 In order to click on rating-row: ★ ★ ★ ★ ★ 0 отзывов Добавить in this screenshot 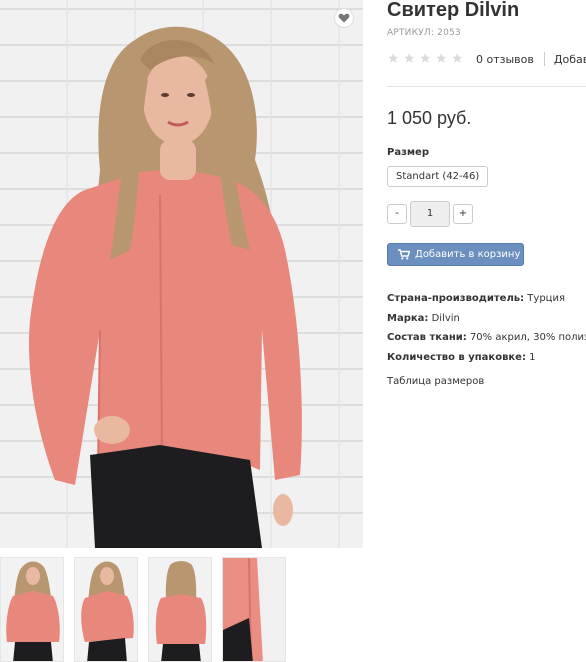, I will do `click(486, 59)`.